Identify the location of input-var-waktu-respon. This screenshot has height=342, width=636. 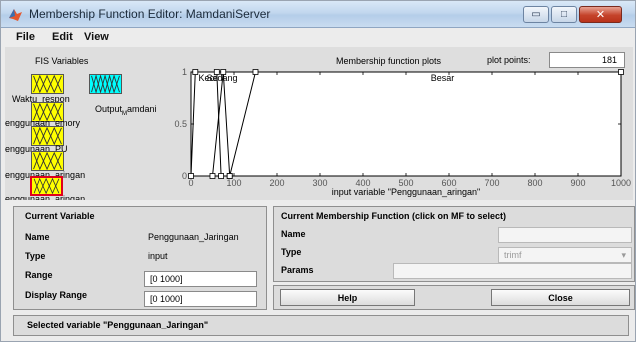
(47, 84).